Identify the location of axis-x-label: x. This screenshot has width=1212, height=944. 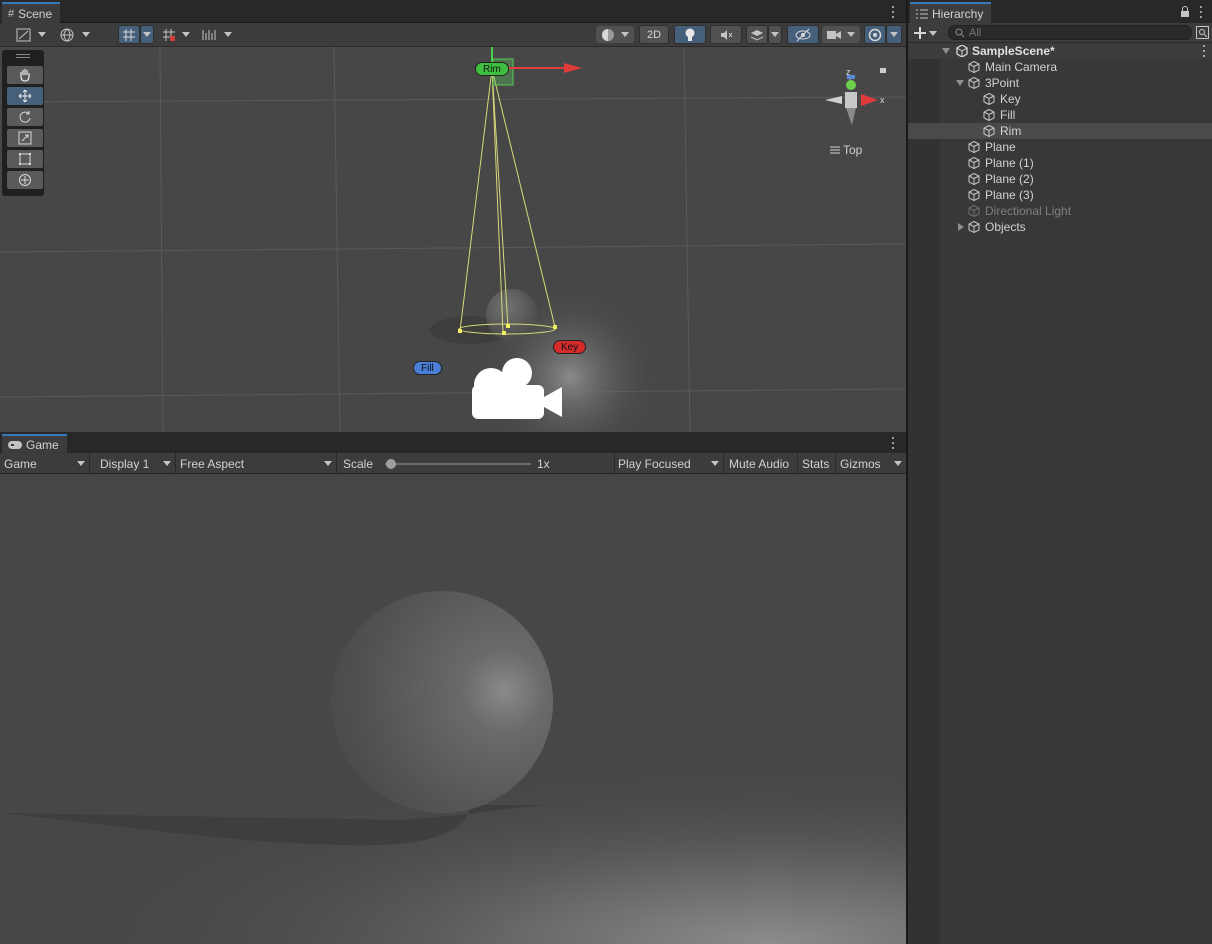
(882, 100).